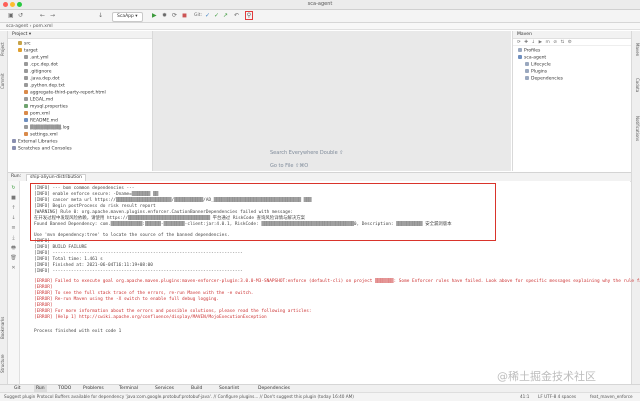  Describe the element at coordinates (47, 86) in the screenshot. I see `project-tree-item-label: .python.dep.txt` at that location.